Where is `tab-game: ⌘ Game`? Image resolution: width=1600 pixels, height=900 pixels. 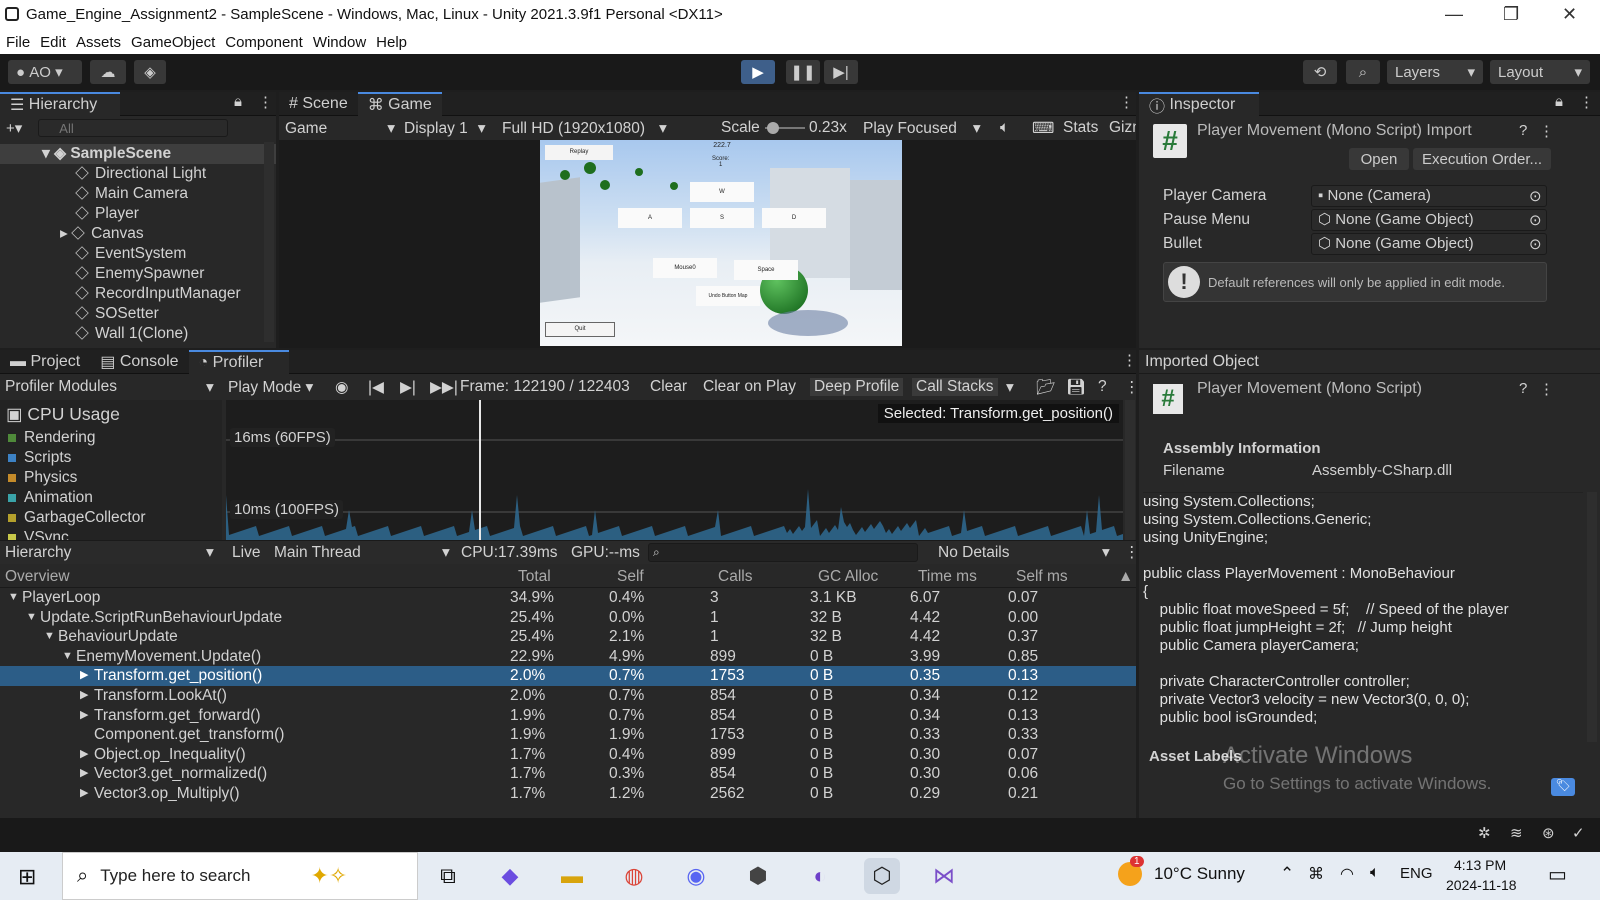
tab-game: ⌘ Game is located at coordinates (399, 103).